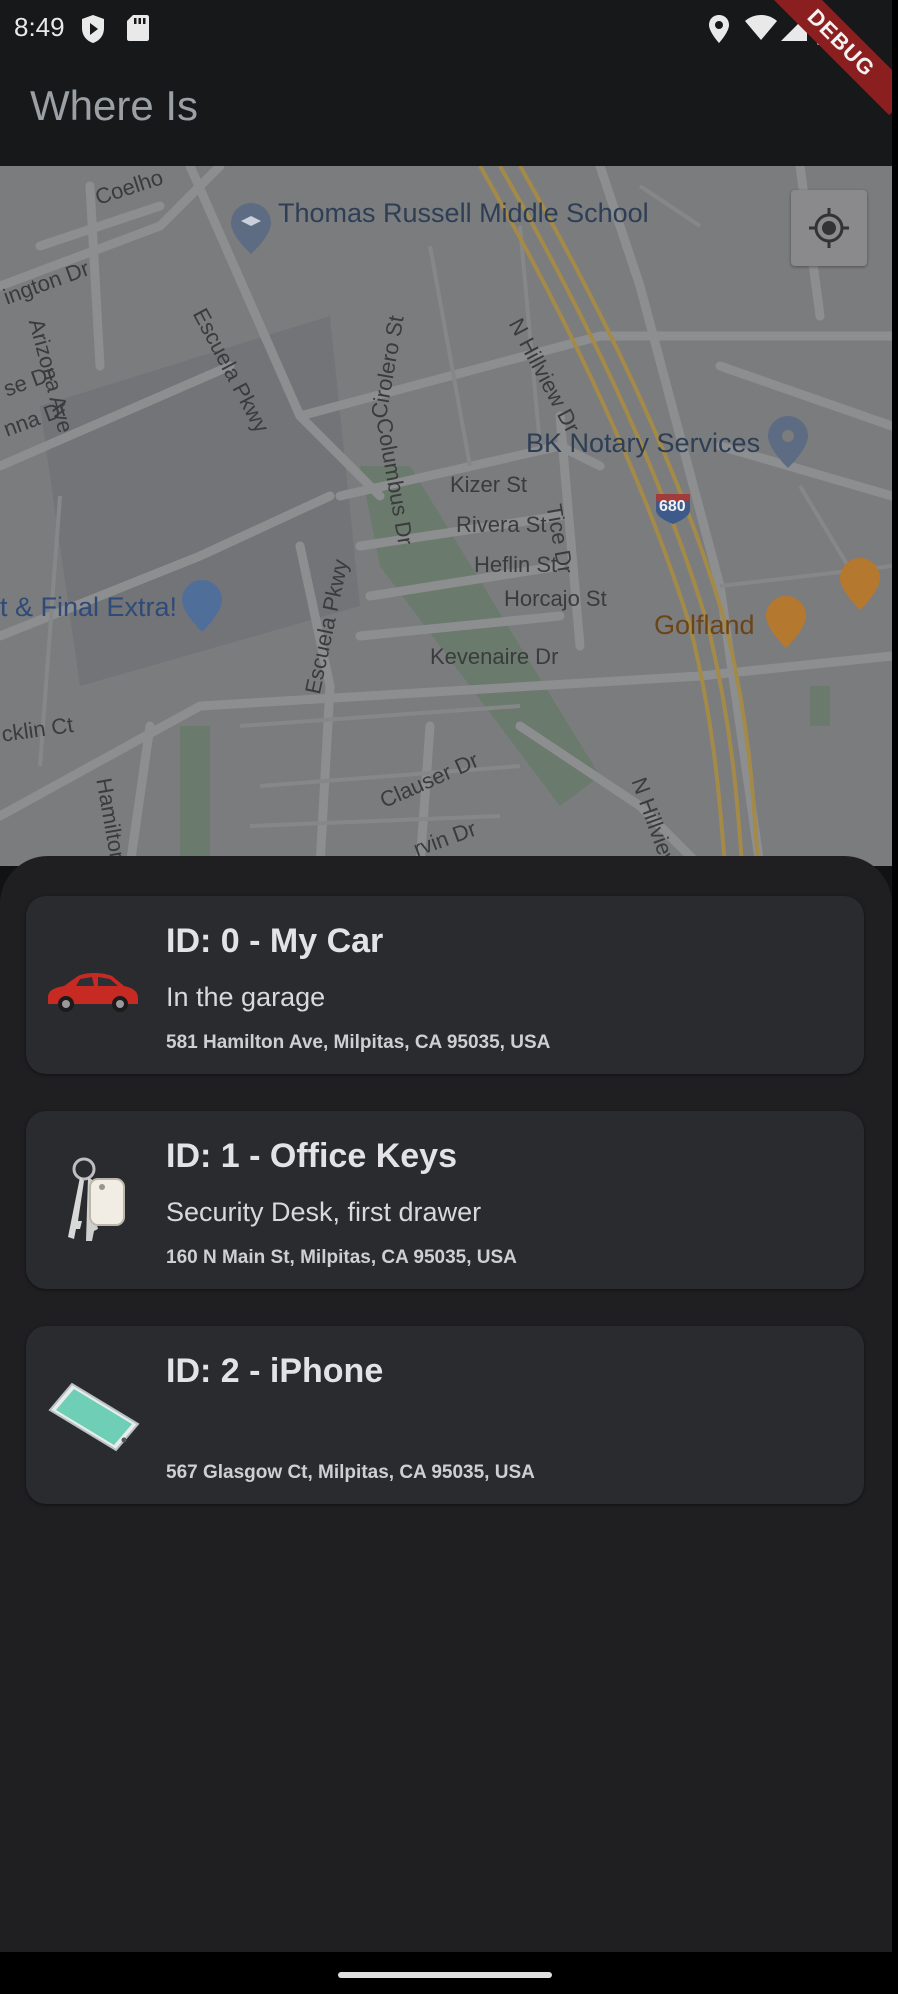 The height and width of the screenshot is (1994, 898). Describe the element at coordinates (501, 524) in the screenshot. I see `map-label-rivera: Rivera St` at that location.